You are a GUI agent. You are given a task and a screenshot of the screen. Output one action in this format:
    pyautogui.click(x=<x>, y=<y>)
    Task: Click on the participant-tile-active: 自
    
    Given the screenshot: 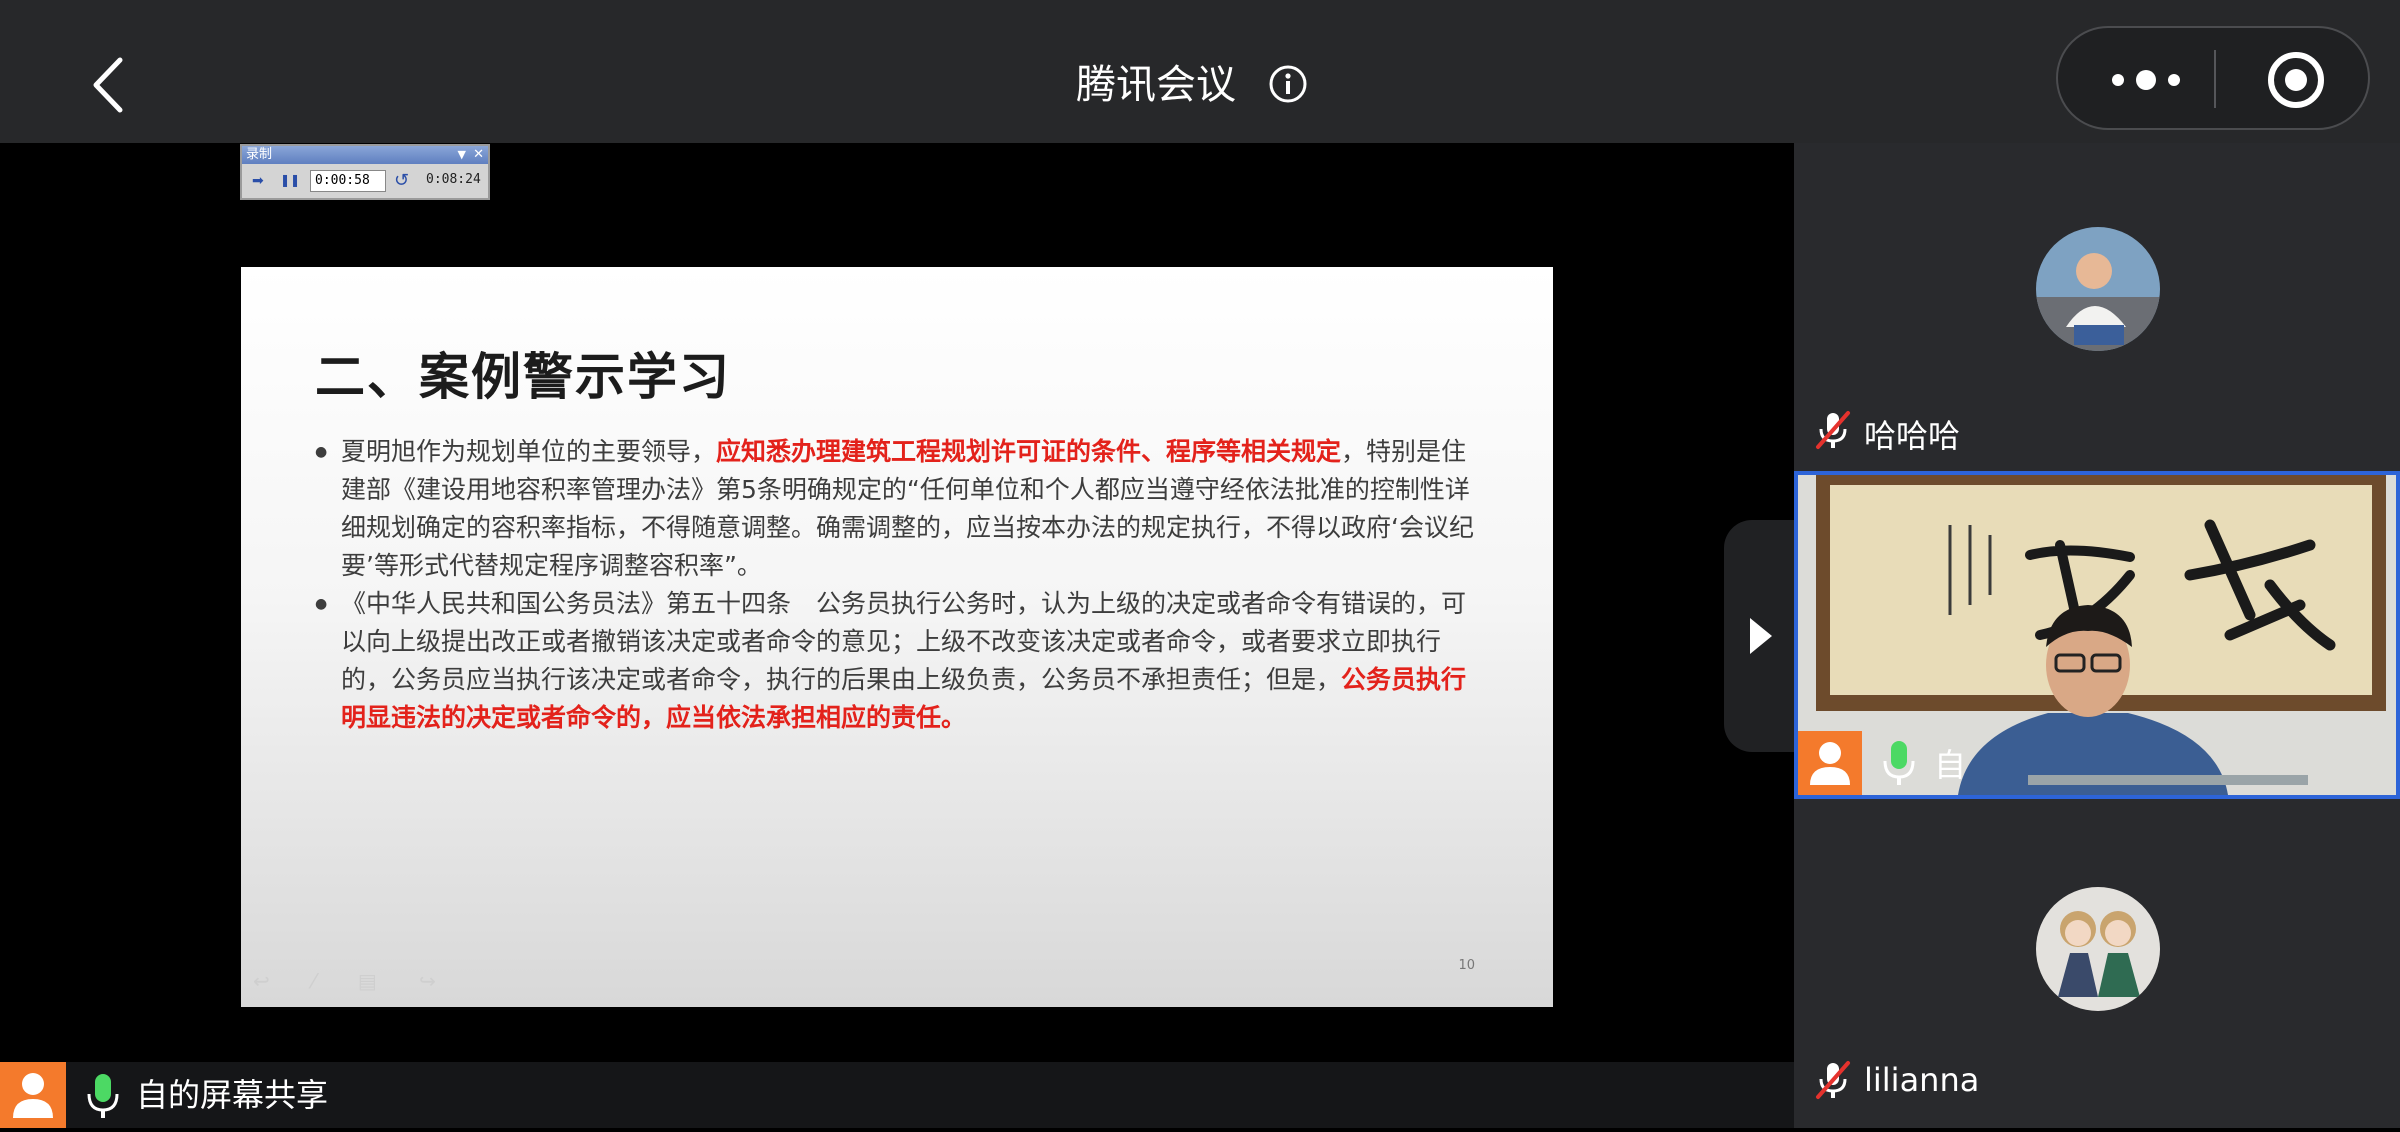 What is the action you would take?
    pyautogui.click(x=2097, y=635)
    